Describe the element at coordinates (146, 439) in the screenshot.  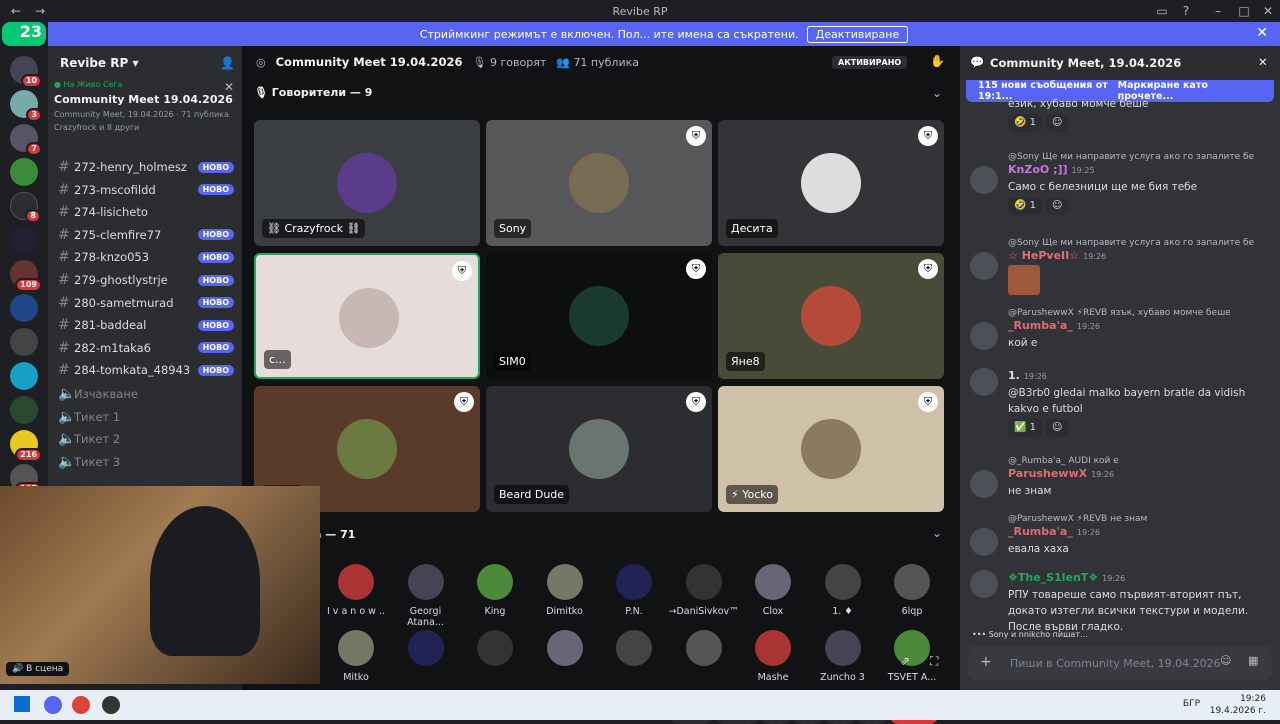
I see `voice-channel-item: 🔈 Тикет 2` at that location.